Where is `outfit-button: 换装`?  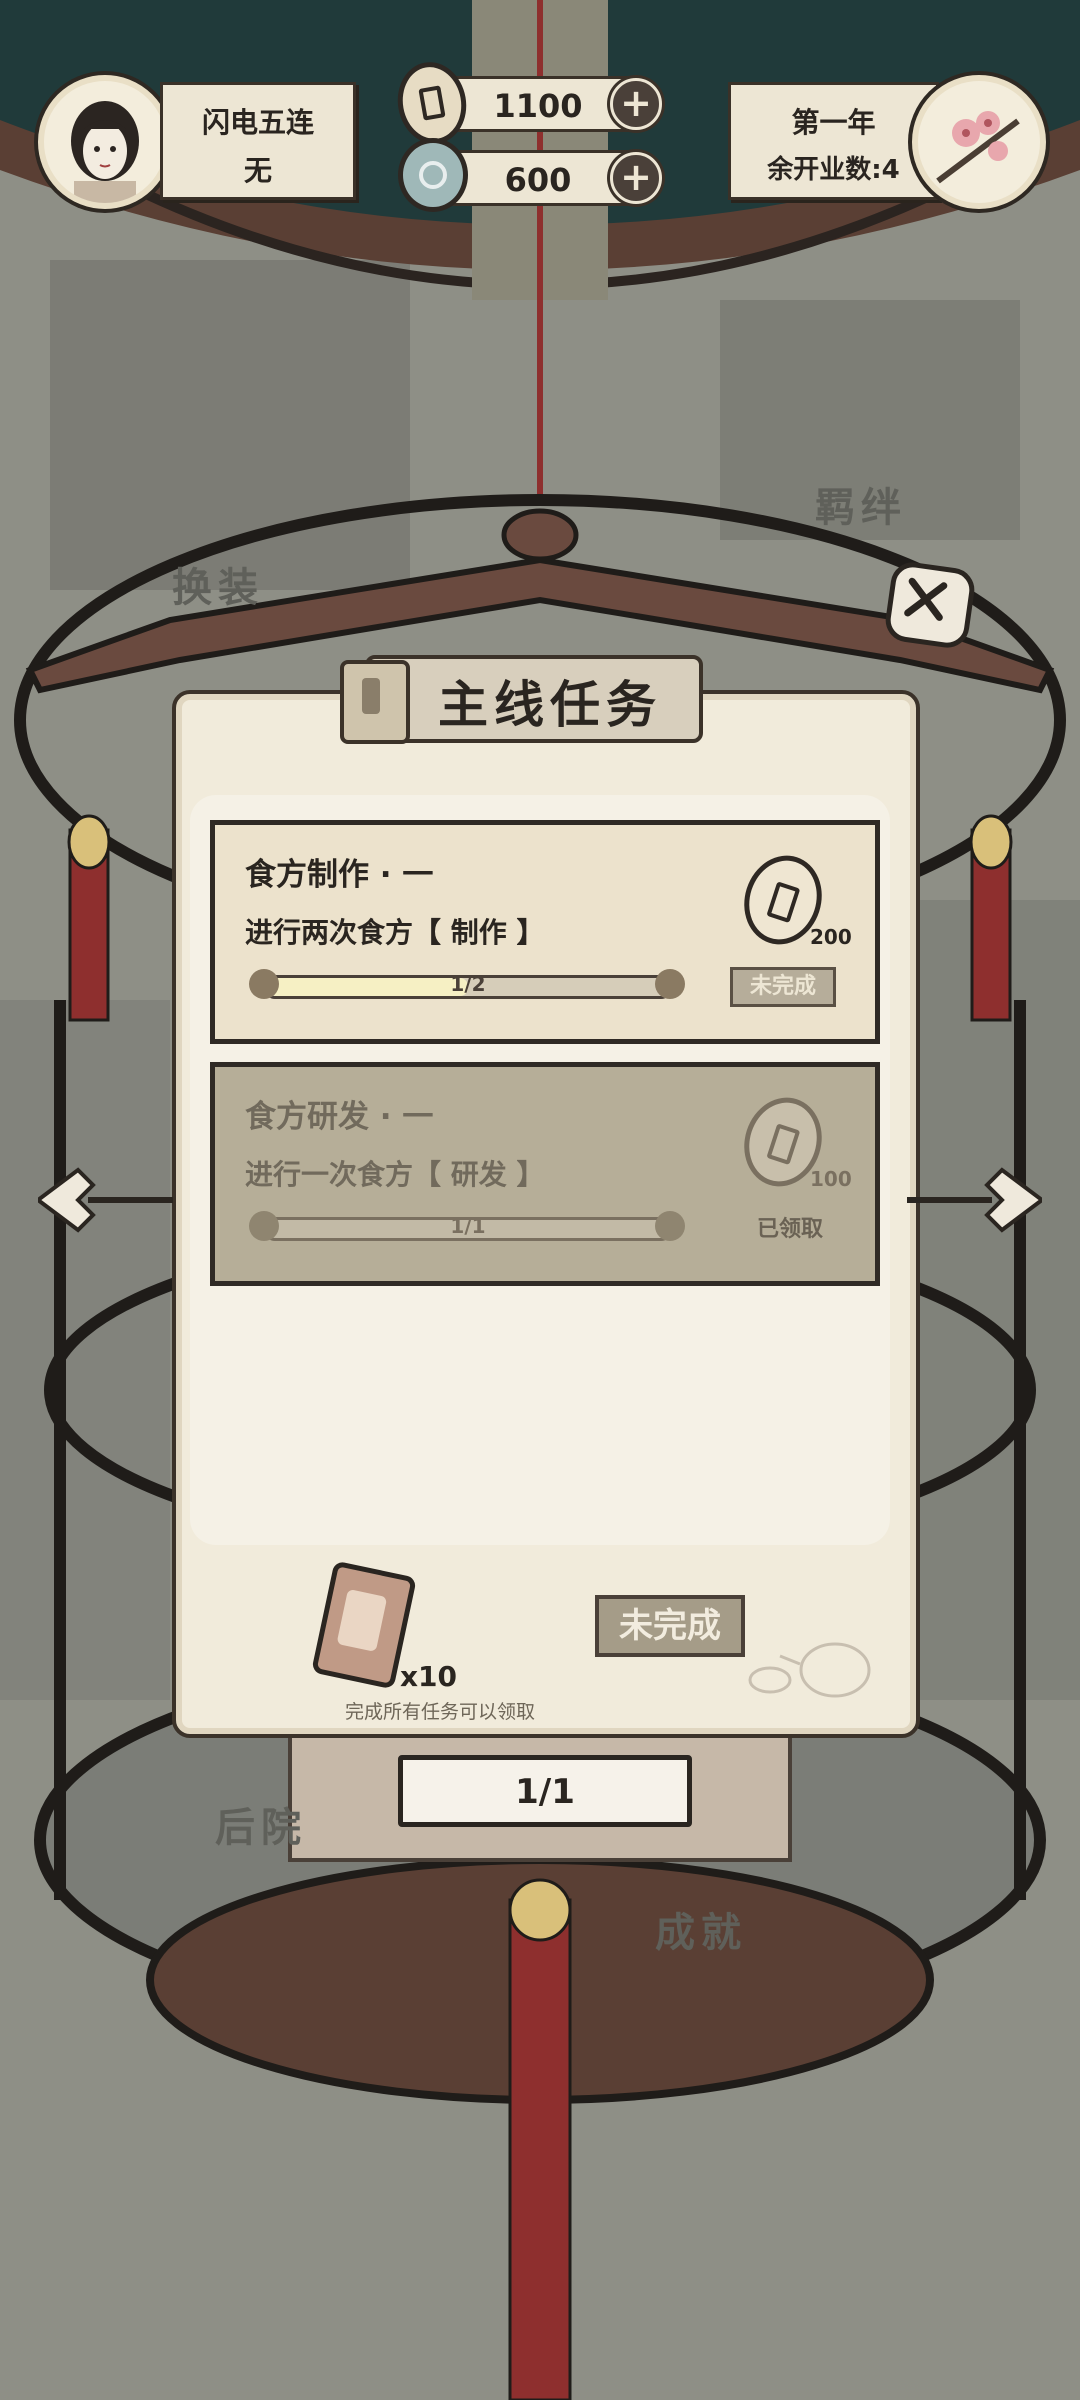
outfit-button: 换装 is located at coordinates (218, 584).